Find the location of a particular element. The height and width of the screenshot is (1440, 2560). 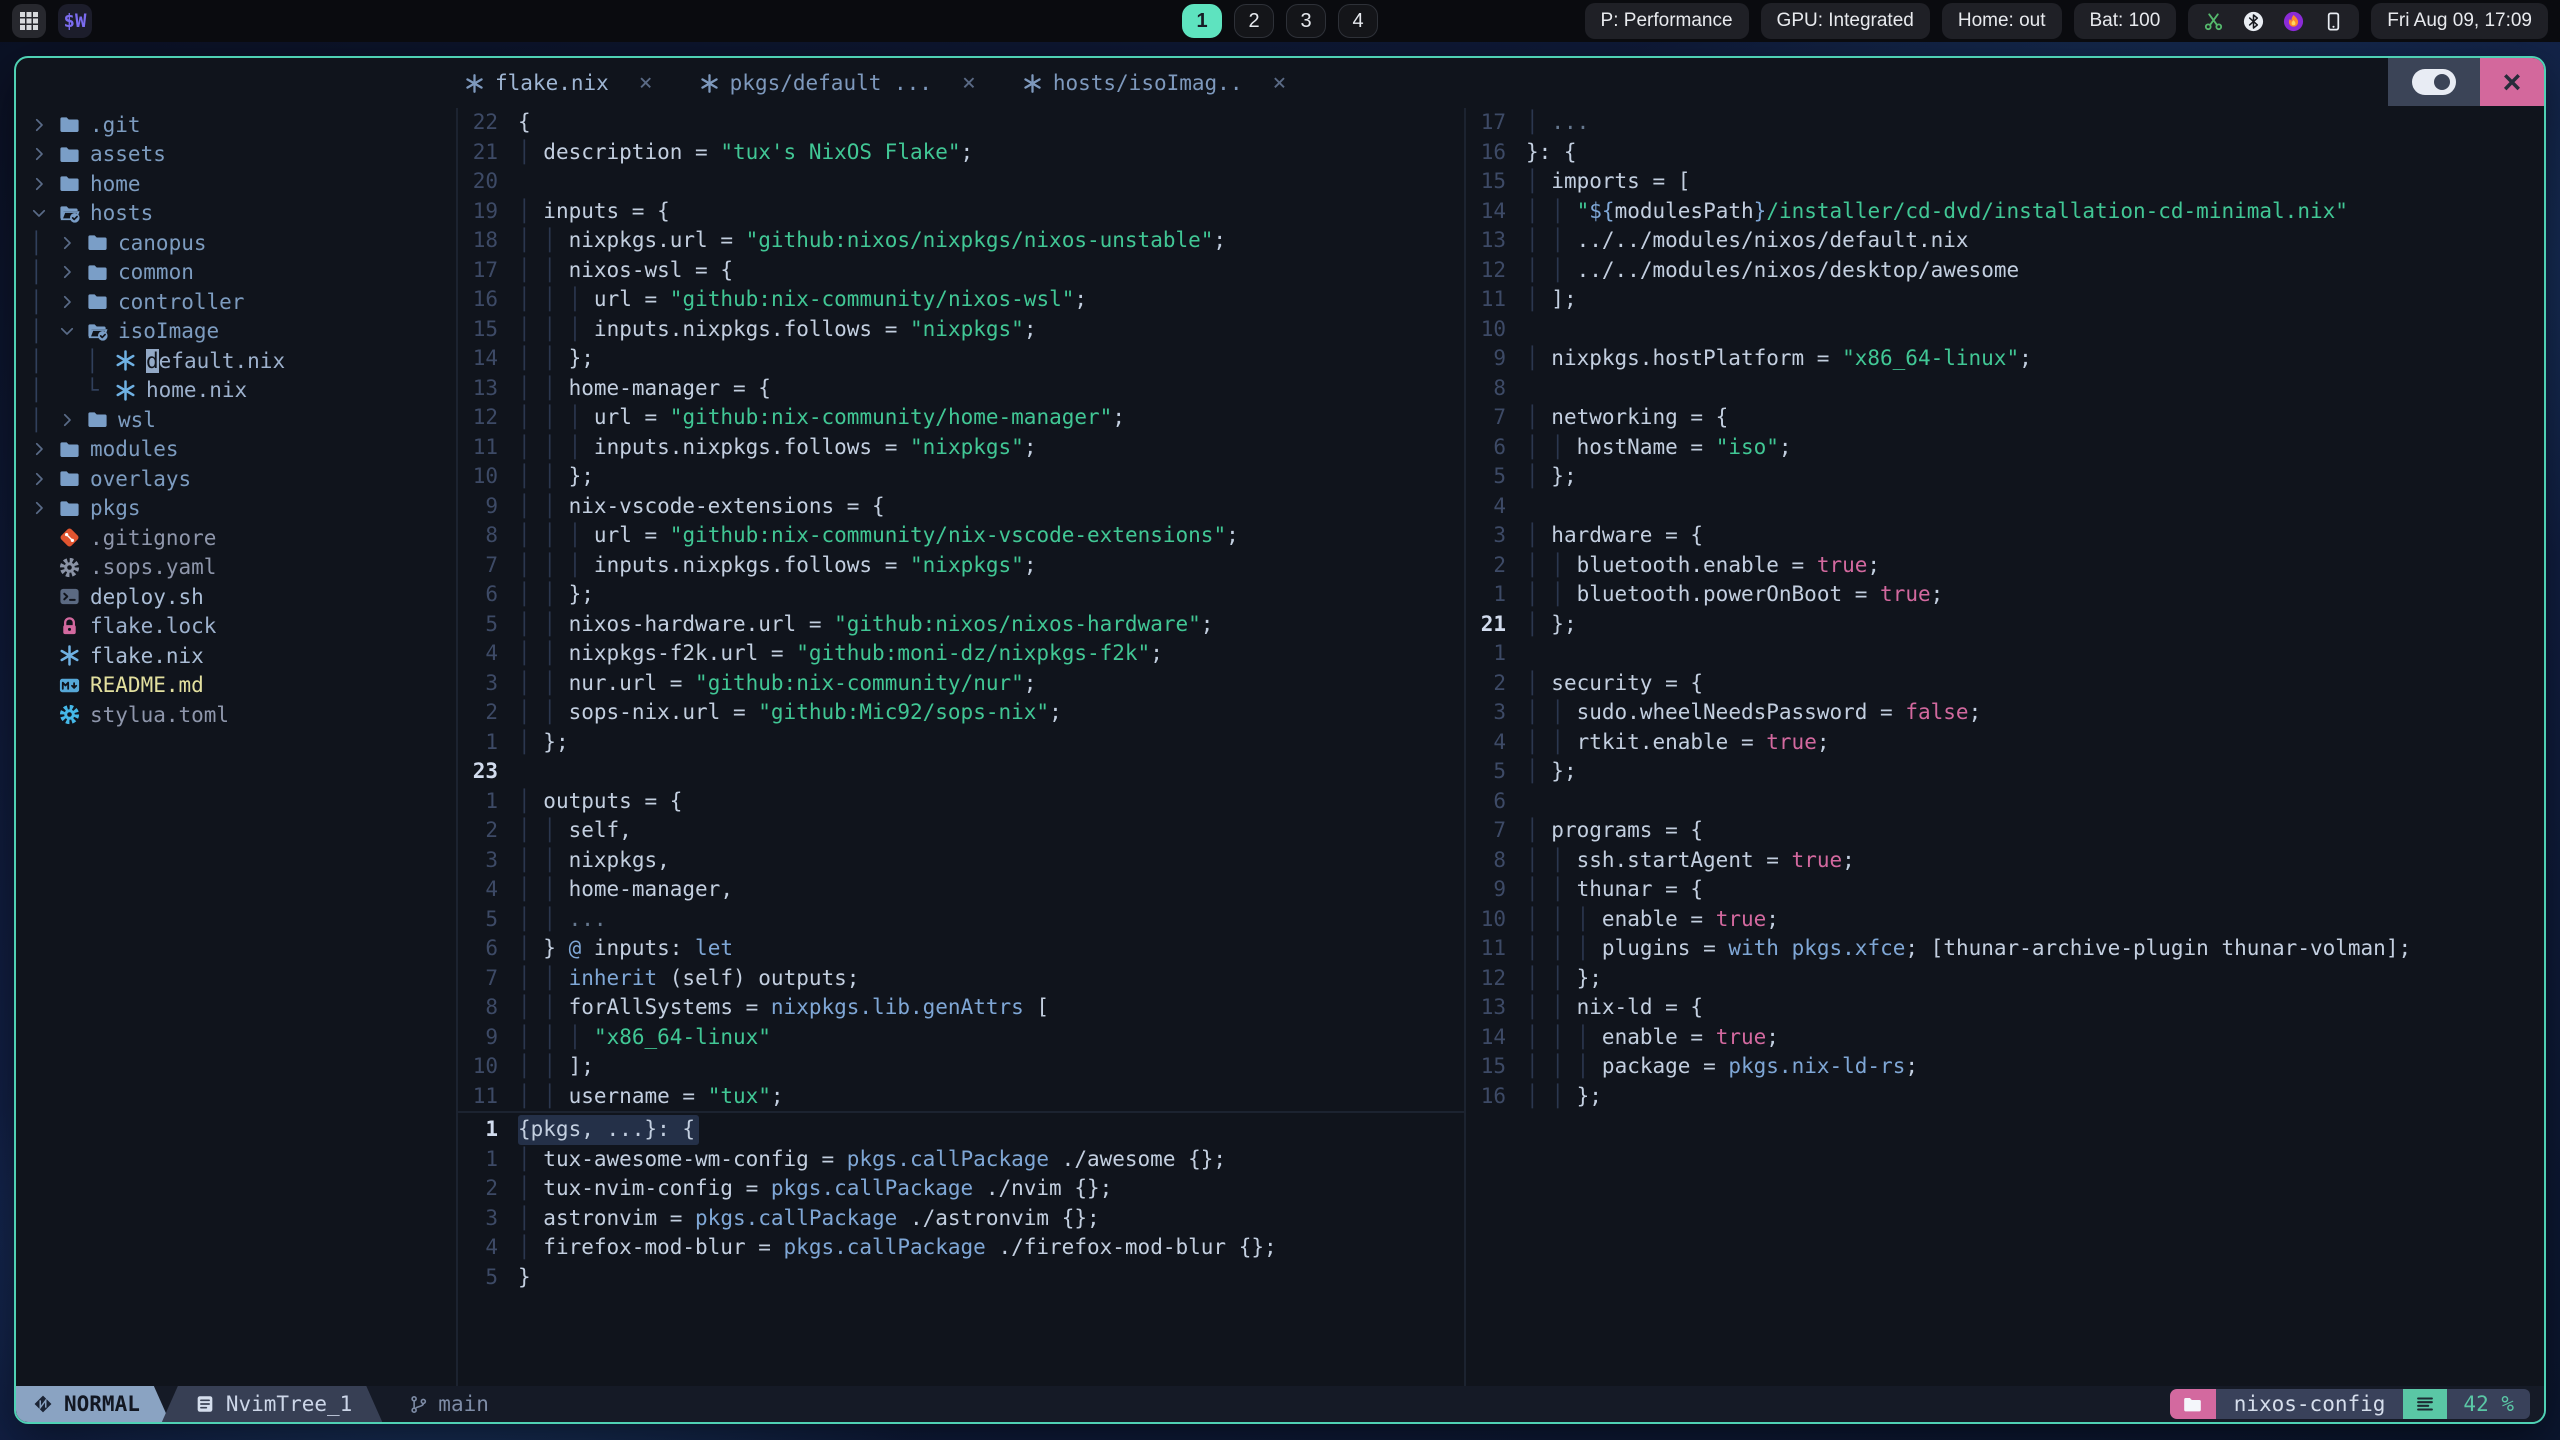

tree-item-hosts: hosts is located at coordinates (243, 214).